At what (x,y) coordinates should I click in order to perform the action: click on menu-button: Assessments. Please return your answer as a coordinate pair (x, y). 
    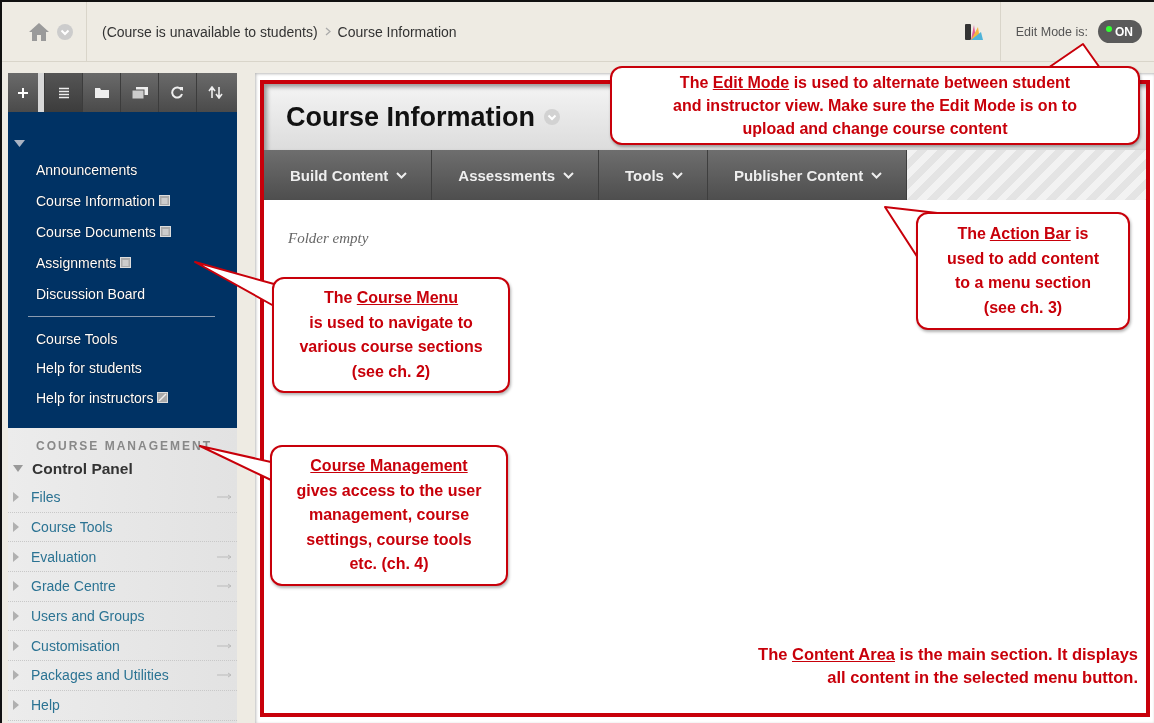
    Looking at the image, I should click on (516, 175).